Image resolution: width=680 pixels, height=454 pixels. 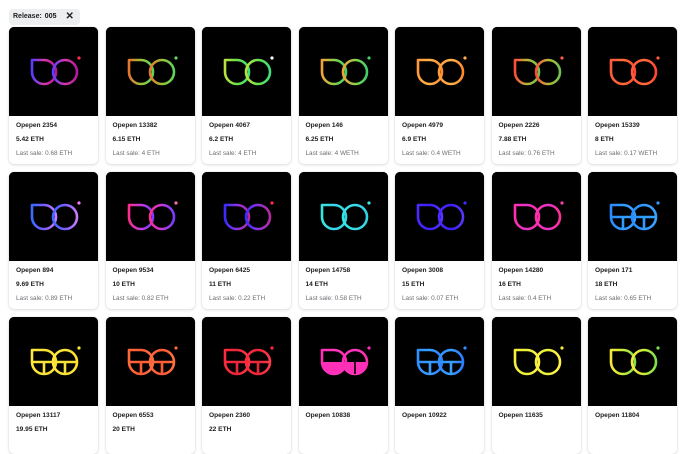 I want to click on nft-card: Opepen 2354 5.42 ETH Last sale: 0.68 ETH, so click(x=53, y=95).